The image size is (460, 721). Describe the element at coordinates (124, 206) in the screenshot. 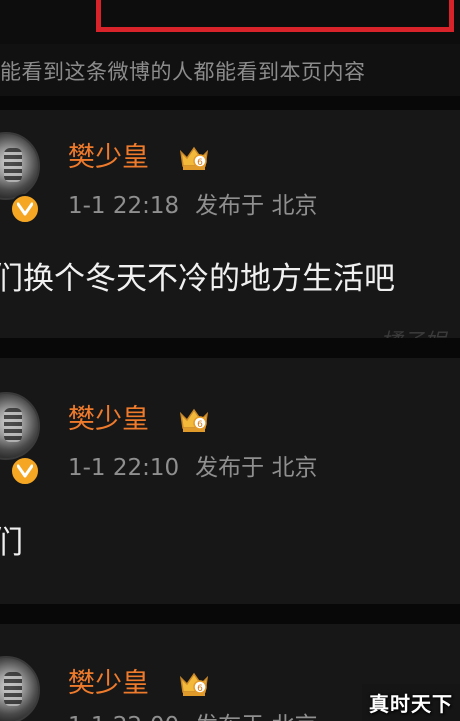

I see `post-time: 1-1 22:18` at that location.